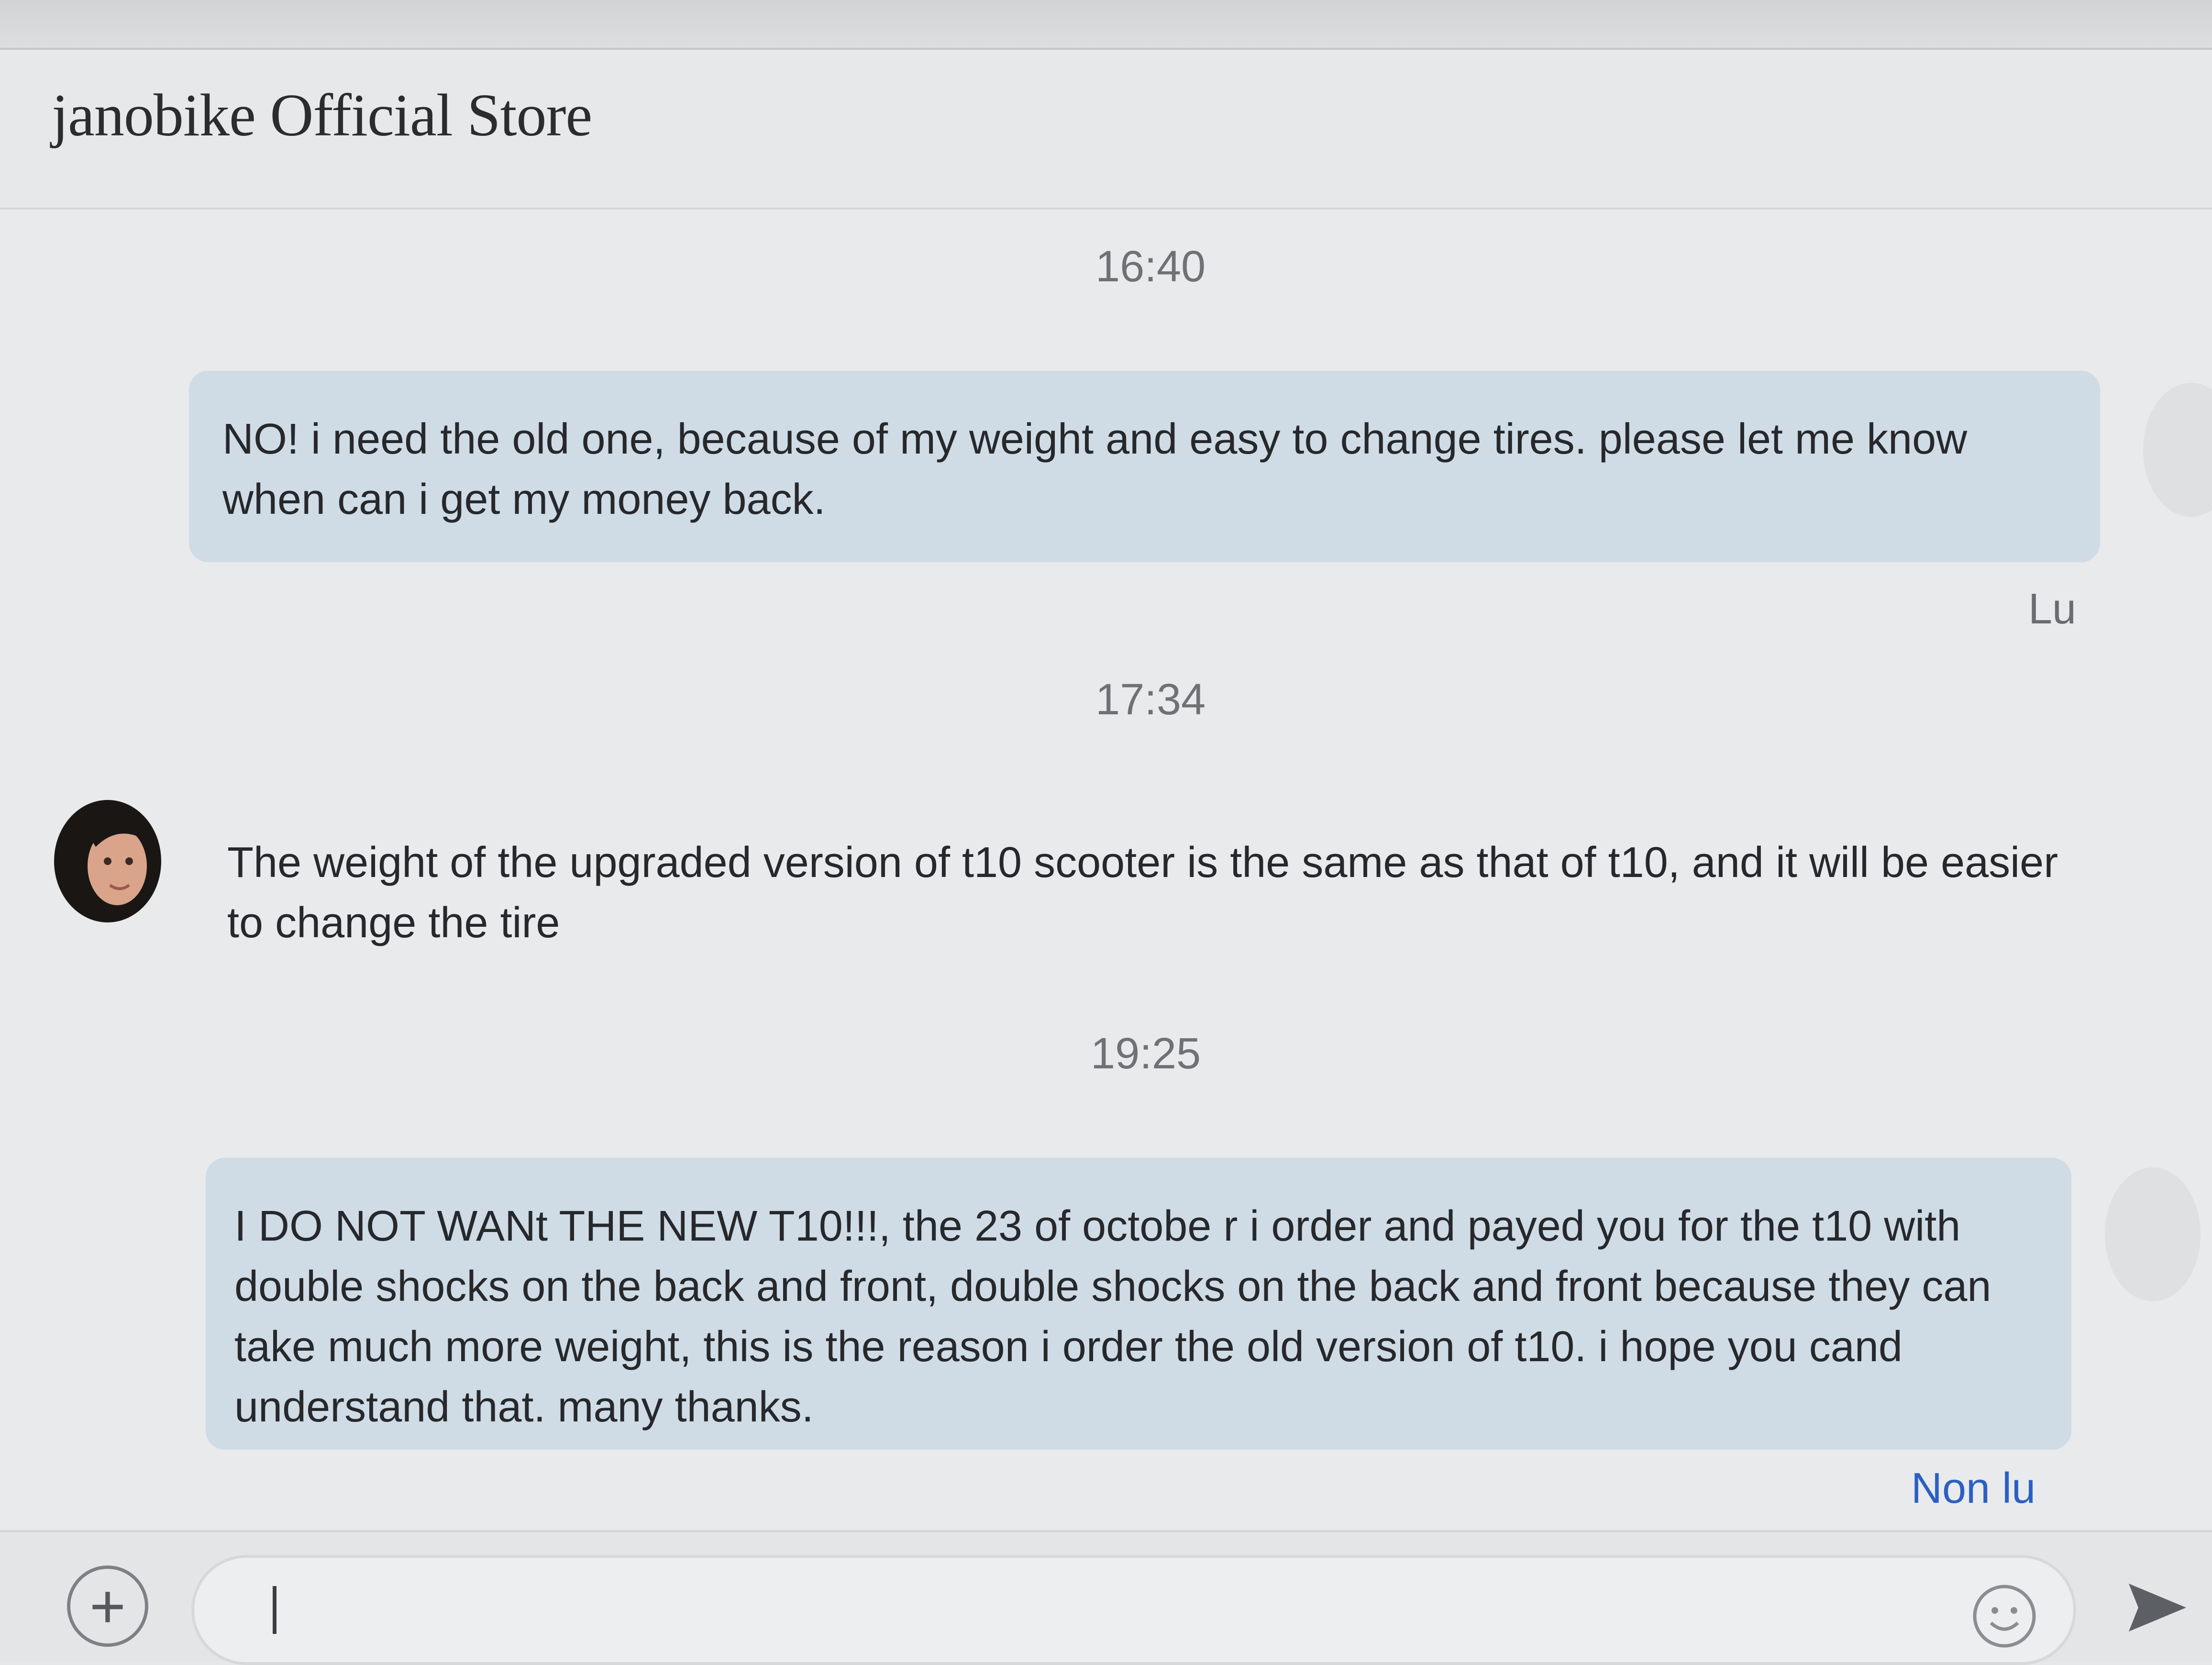  What do you see at coordinates (2052, 609) in the screenshot?
I see `read-status: Lu` at bounding box center [2052, 609].